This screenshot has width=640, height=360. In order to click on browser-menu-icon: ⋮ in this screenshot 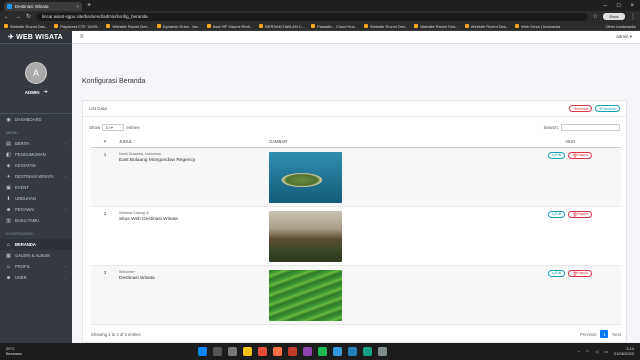, I will do `click(633, 16)`.